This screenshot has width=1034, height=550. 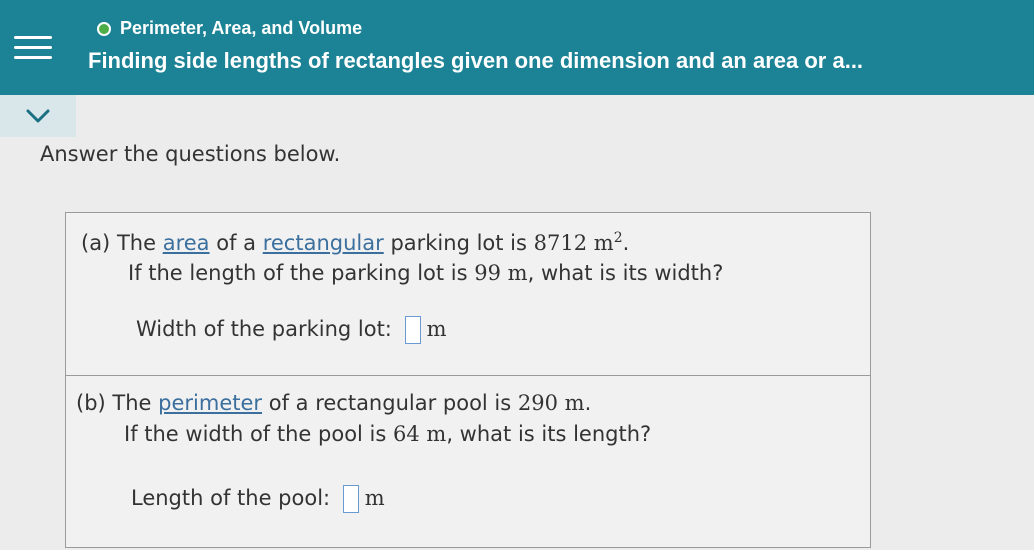 I want to click on area-glossary-link: area, so click(x=186, y=243).